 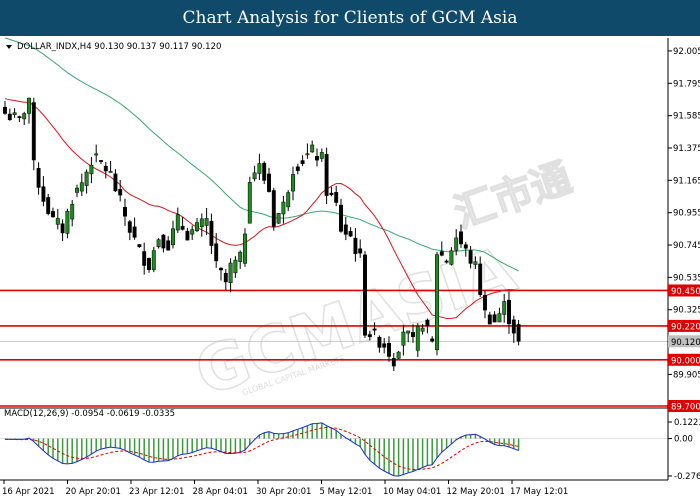 What do you see at coordinates (687, 477) in the screenshot?
I see `macd-tick-label: -0.2766` at bounding box center [687, 477].